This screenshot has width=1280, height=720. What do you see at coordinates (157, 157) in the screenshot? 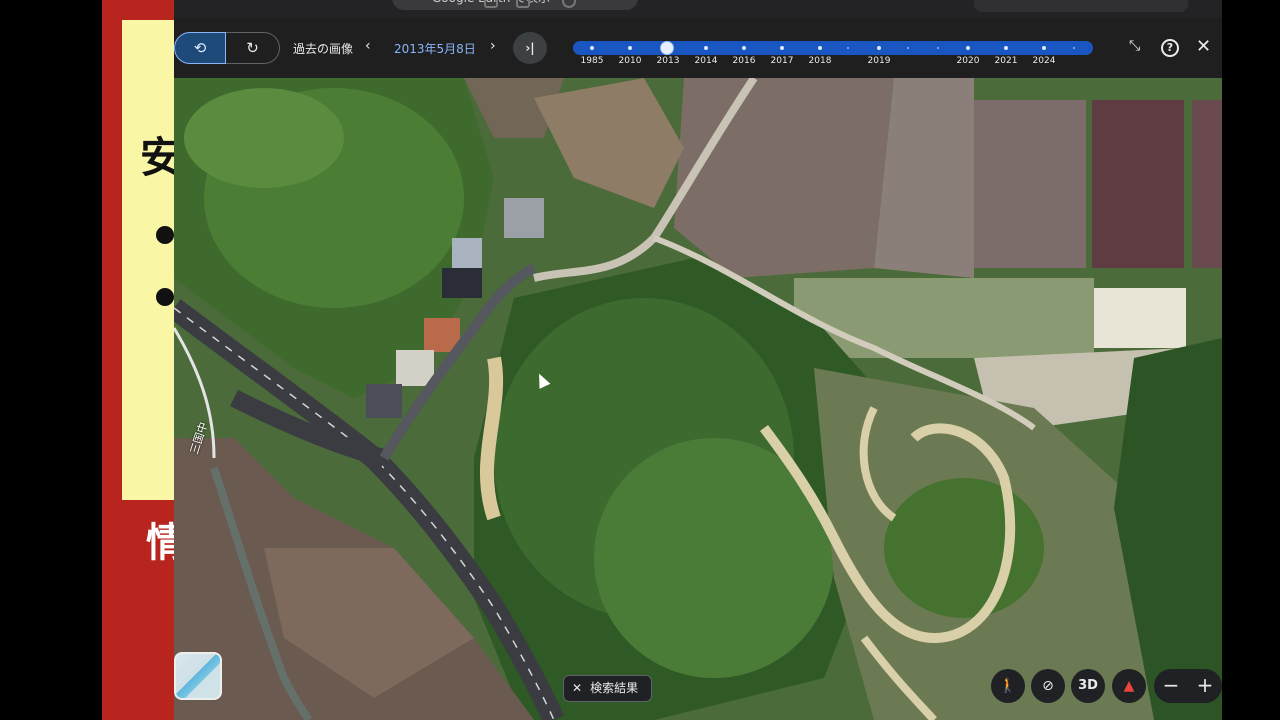
I see `slide-heading-char: 安` at bounding box center [157, 157].